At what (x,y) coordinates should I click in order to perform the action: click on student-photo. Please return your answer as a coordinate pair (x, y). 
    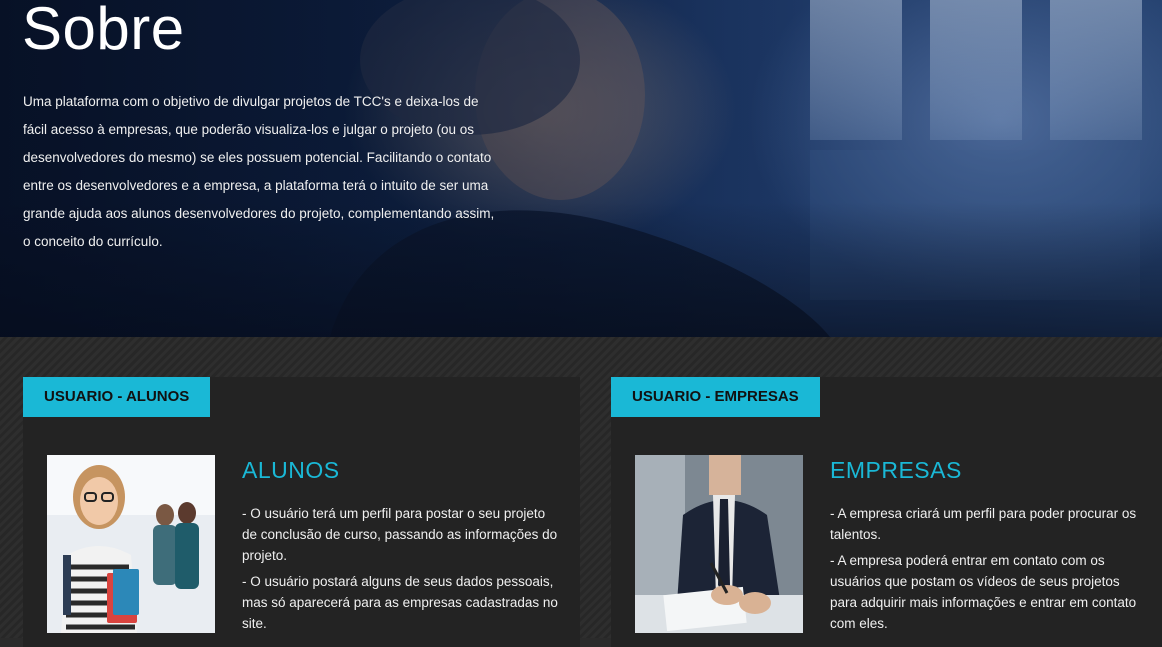
    Looking at the image, I should click on (131, 544).